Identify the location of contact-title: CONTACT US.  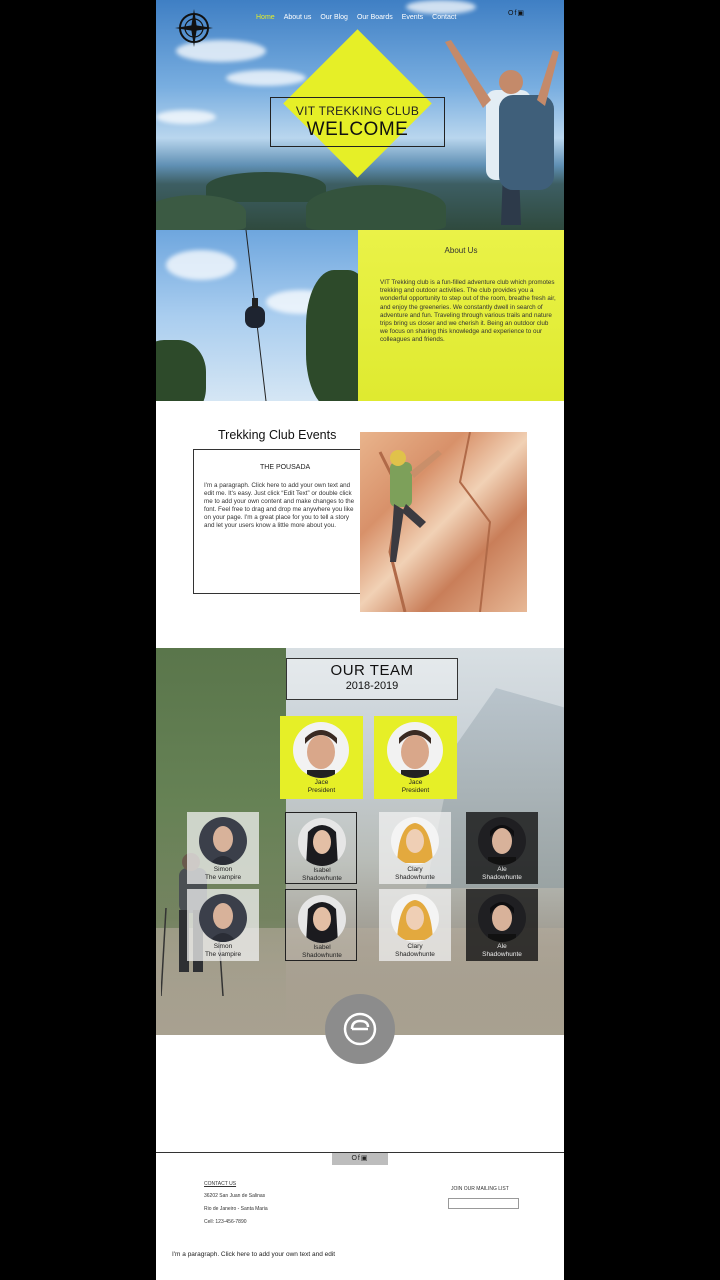
(220, 1184).